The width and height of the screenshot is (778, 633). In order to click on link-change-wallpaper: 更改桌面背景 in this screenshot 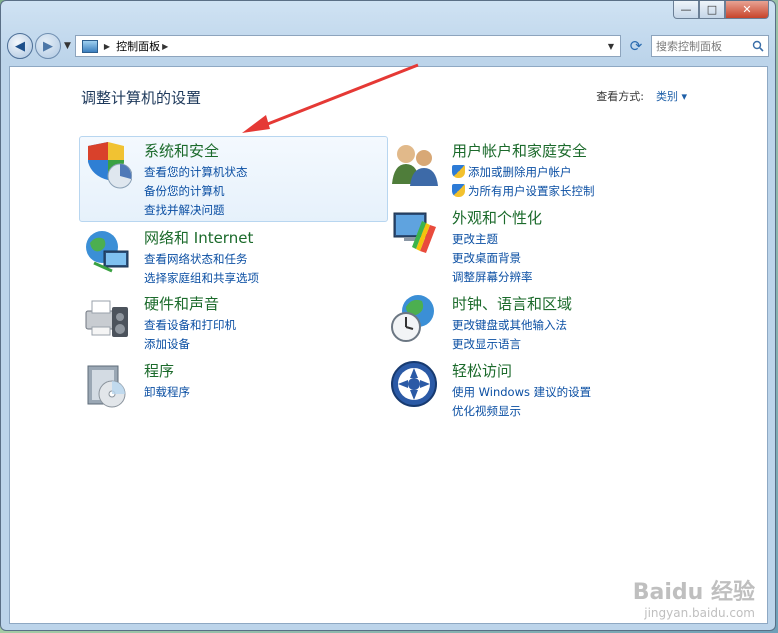, I will do `click(492, 257)`.